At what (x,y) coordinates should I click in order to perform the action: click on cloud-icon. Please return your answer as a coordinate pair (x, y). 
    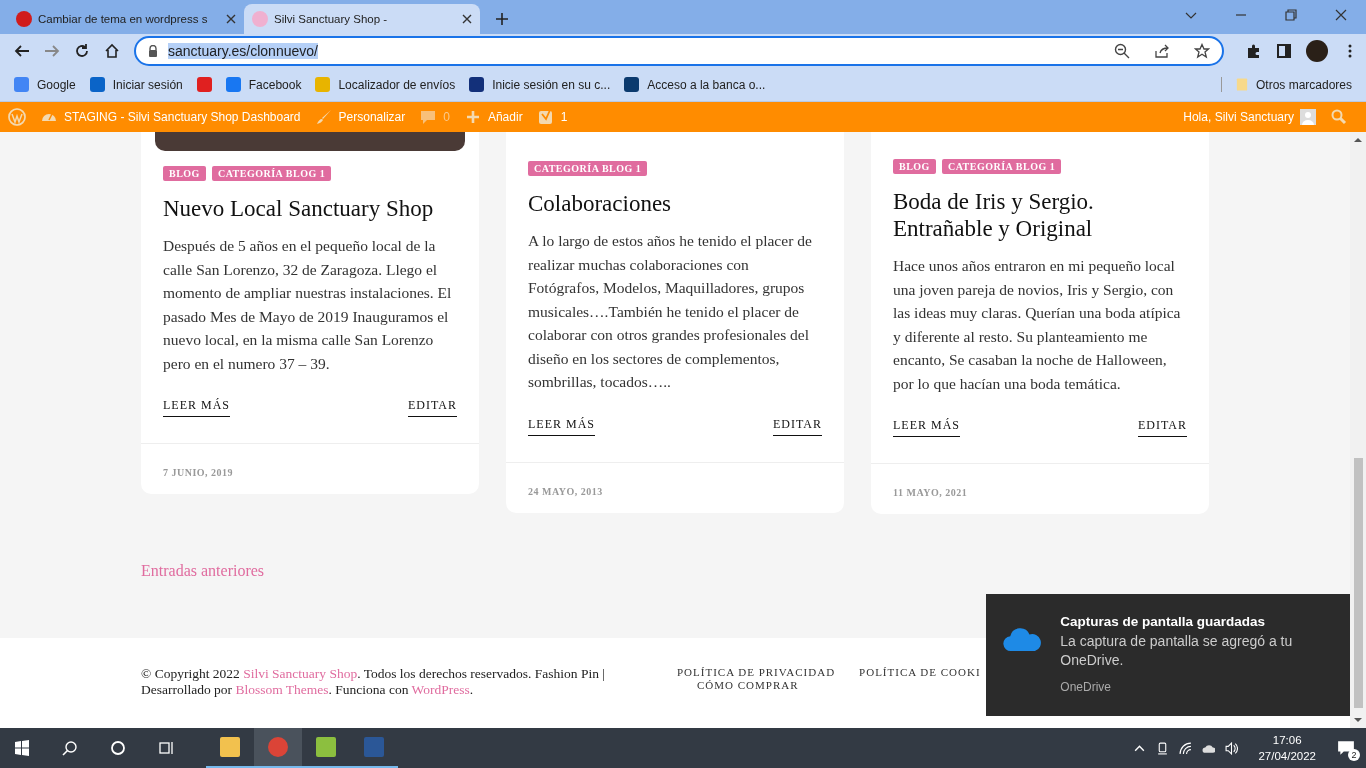
    Looking at the image, I should click on (1022, 640).